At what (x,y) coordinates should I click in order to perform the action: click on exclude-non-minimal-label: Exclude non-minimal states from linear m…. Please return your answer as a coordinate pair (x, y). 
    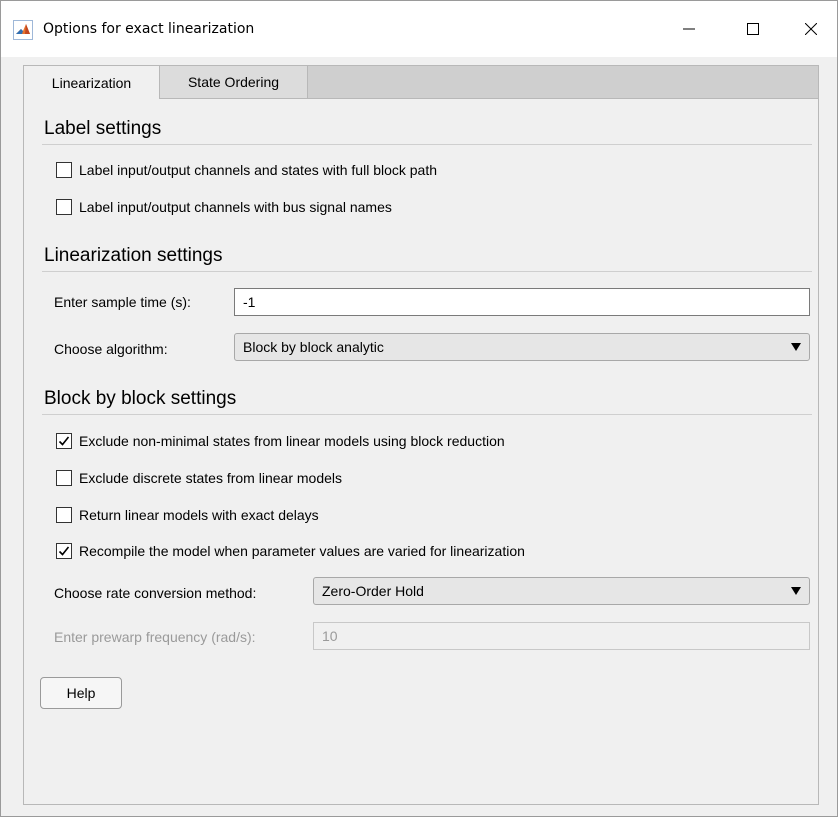
    Looking at the image, I should click on (292, 441).